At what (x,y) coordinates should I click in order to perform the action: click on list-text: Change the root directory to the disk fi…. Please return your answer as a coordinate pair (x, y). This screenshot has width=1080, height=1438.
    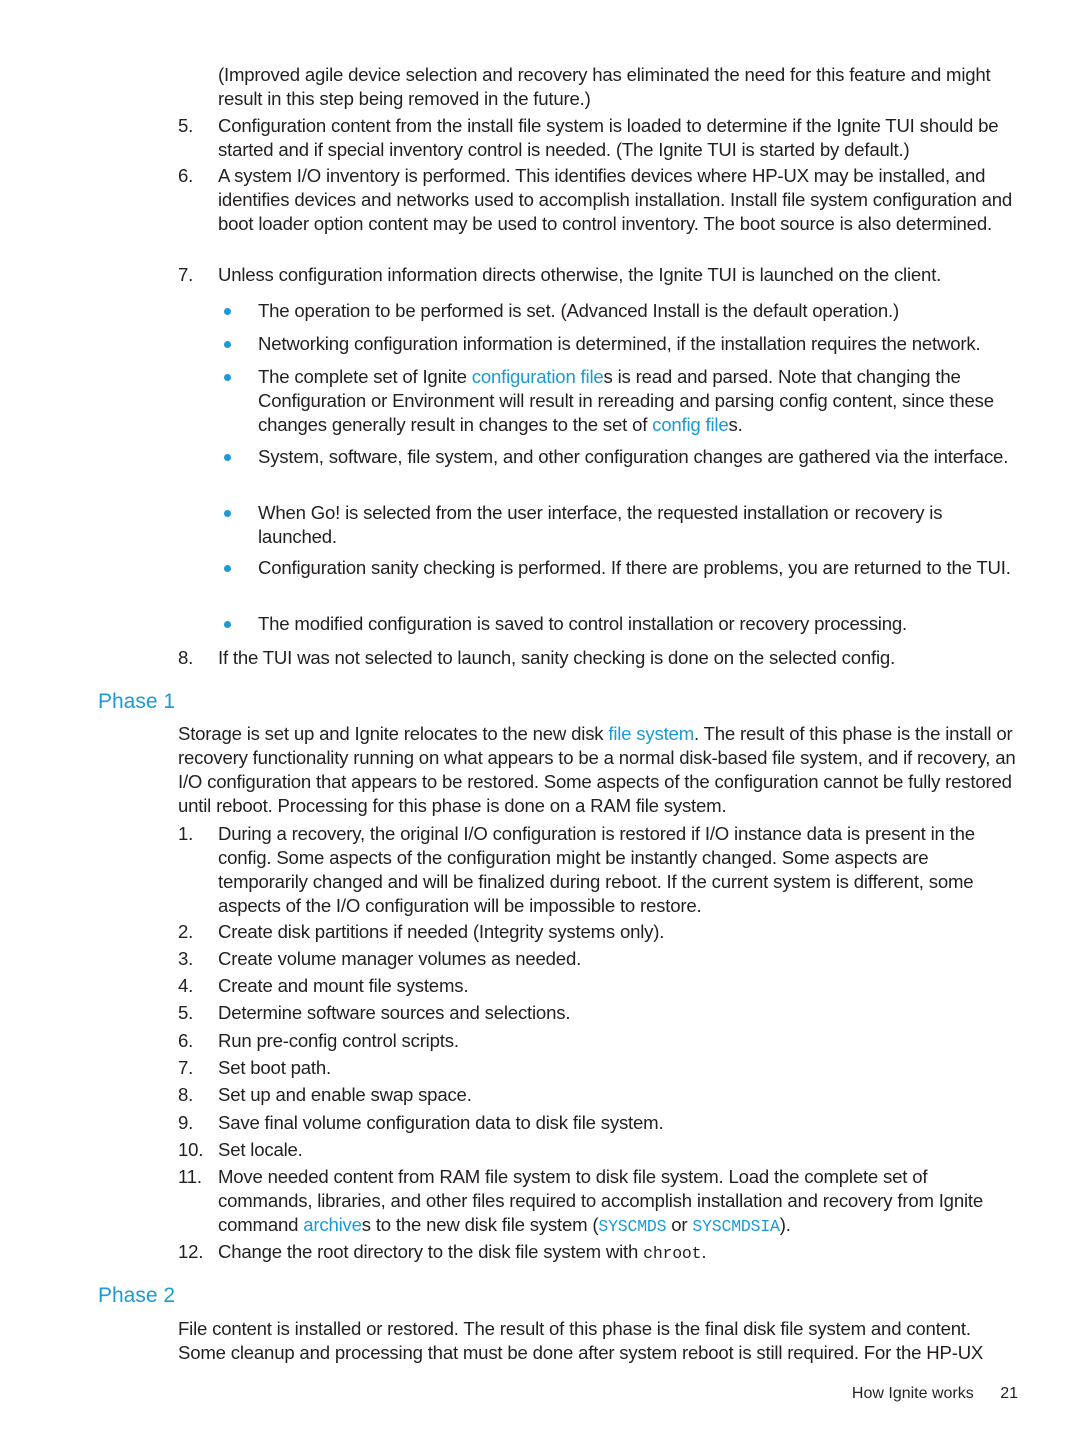
    Looking at the image, I should click on (620, 1253).